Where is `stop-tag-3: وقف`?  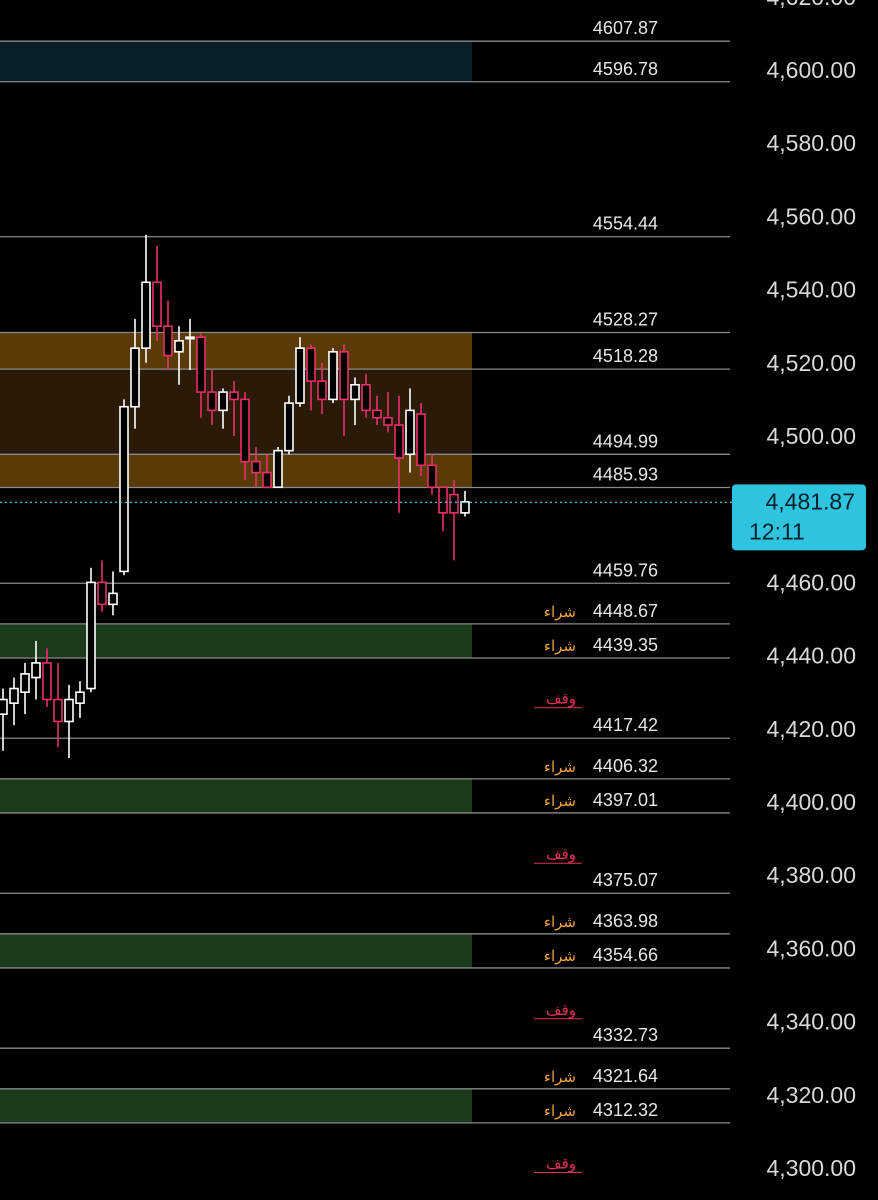 stop-tag-3: وقف is located at coordinates (561, 1164).